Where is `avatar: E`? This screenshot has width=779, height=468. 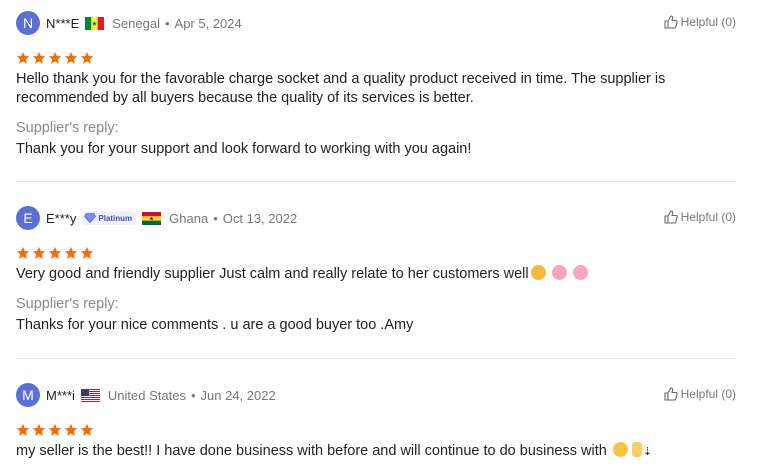 avatar: E is located at coordinates (28, 218).